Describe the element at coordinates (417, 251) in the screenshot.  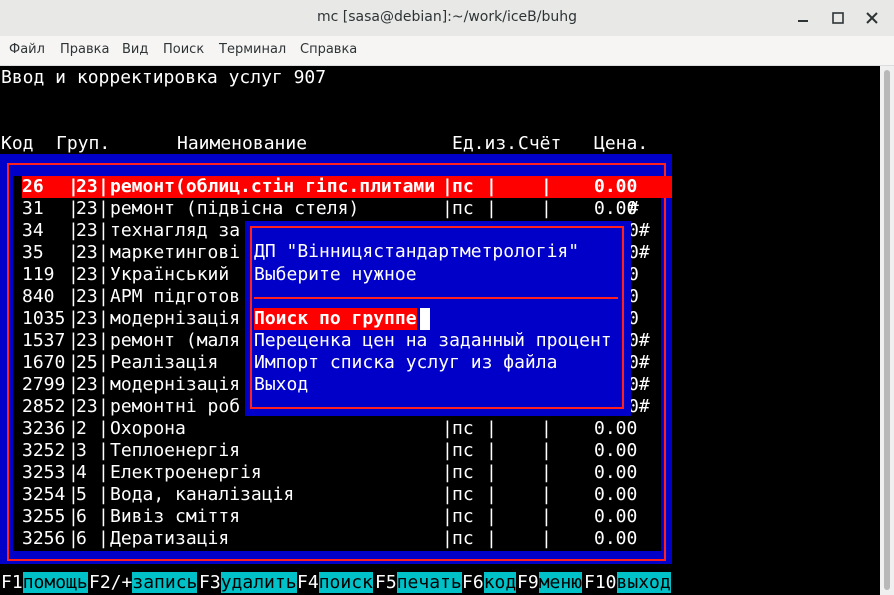
I see `dialog-org: ДП "Вінницястандартметрологія"` at that location.